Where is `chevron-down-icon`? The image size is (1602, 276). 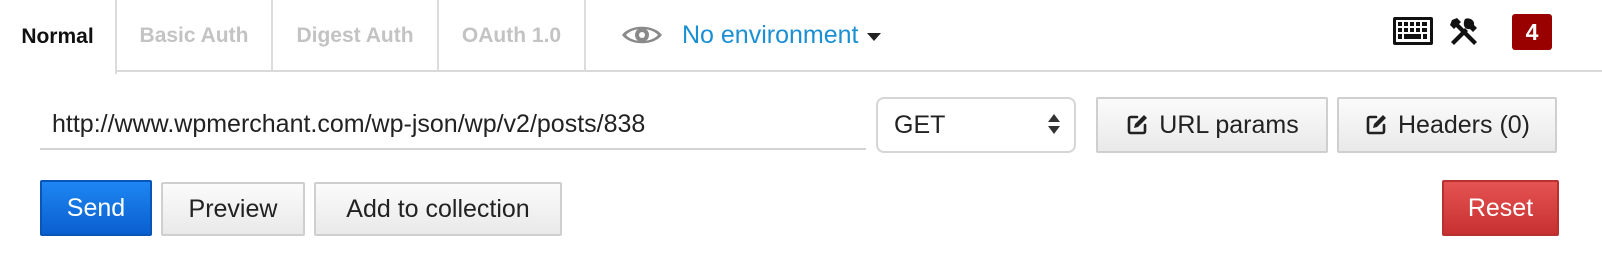 chevron-down-icon is located at coordinates (874, 36).